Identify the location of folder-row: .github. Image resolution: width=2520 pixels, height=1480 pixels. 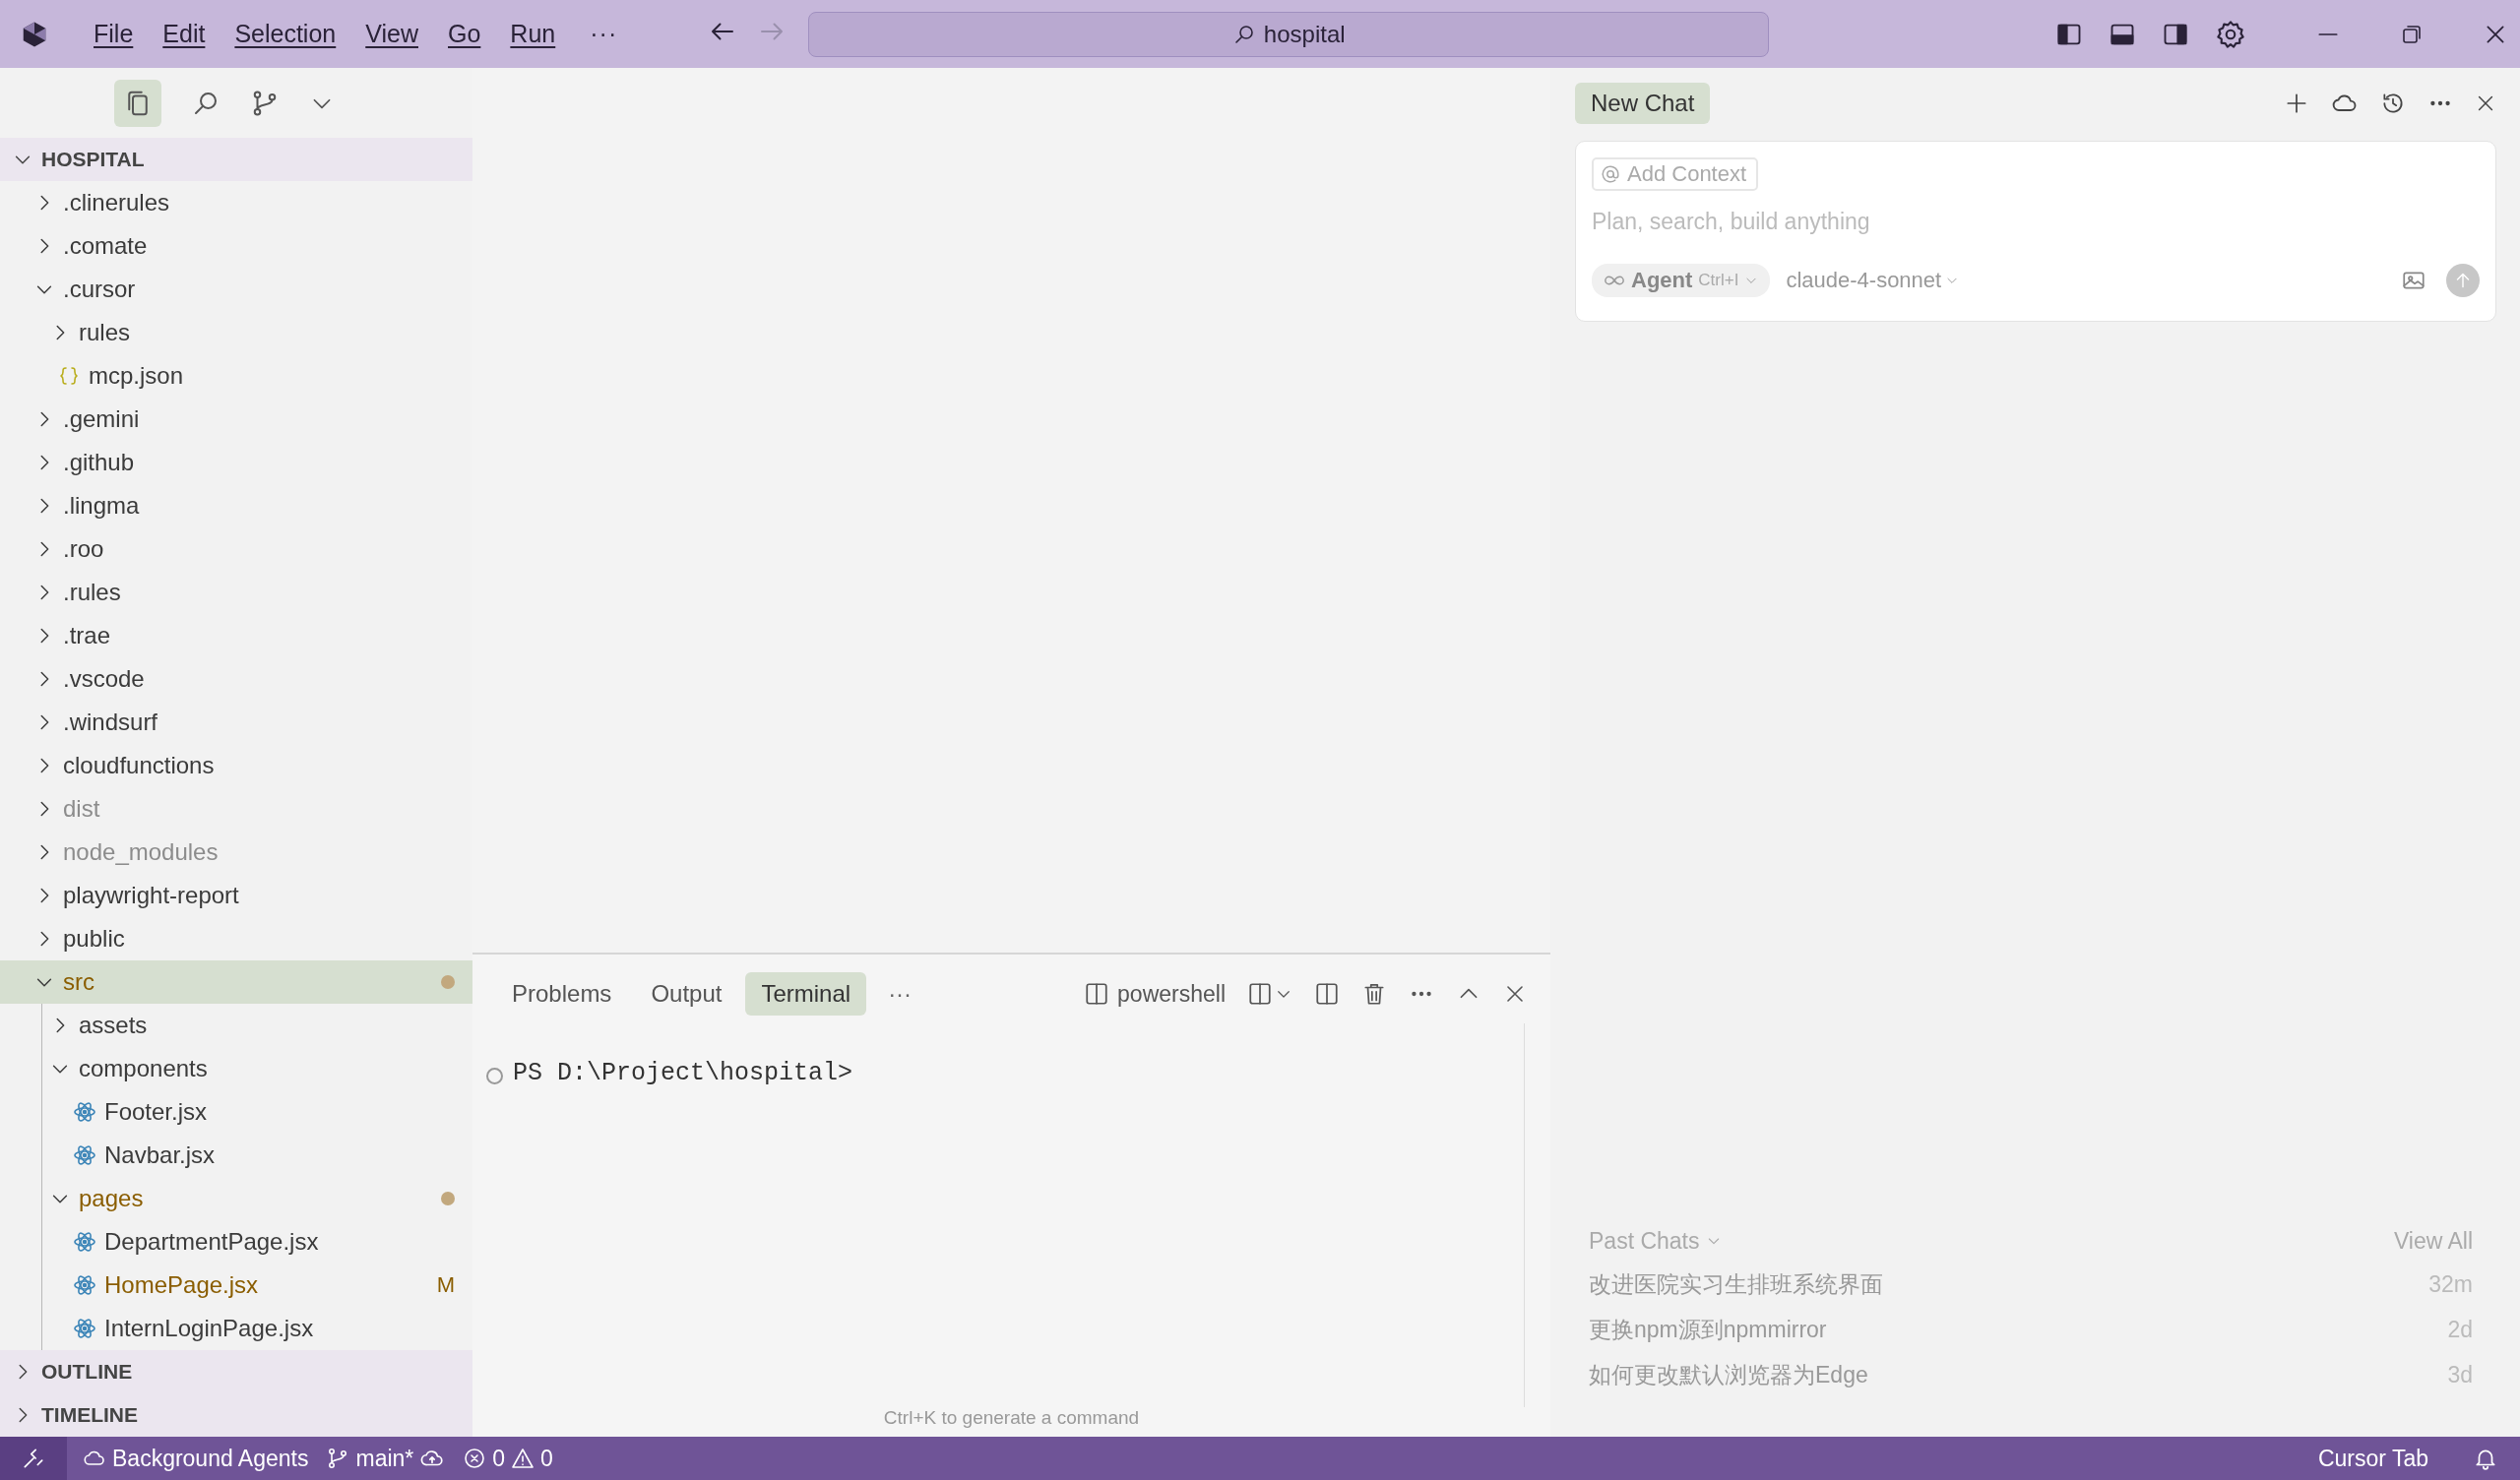
(236, 462).